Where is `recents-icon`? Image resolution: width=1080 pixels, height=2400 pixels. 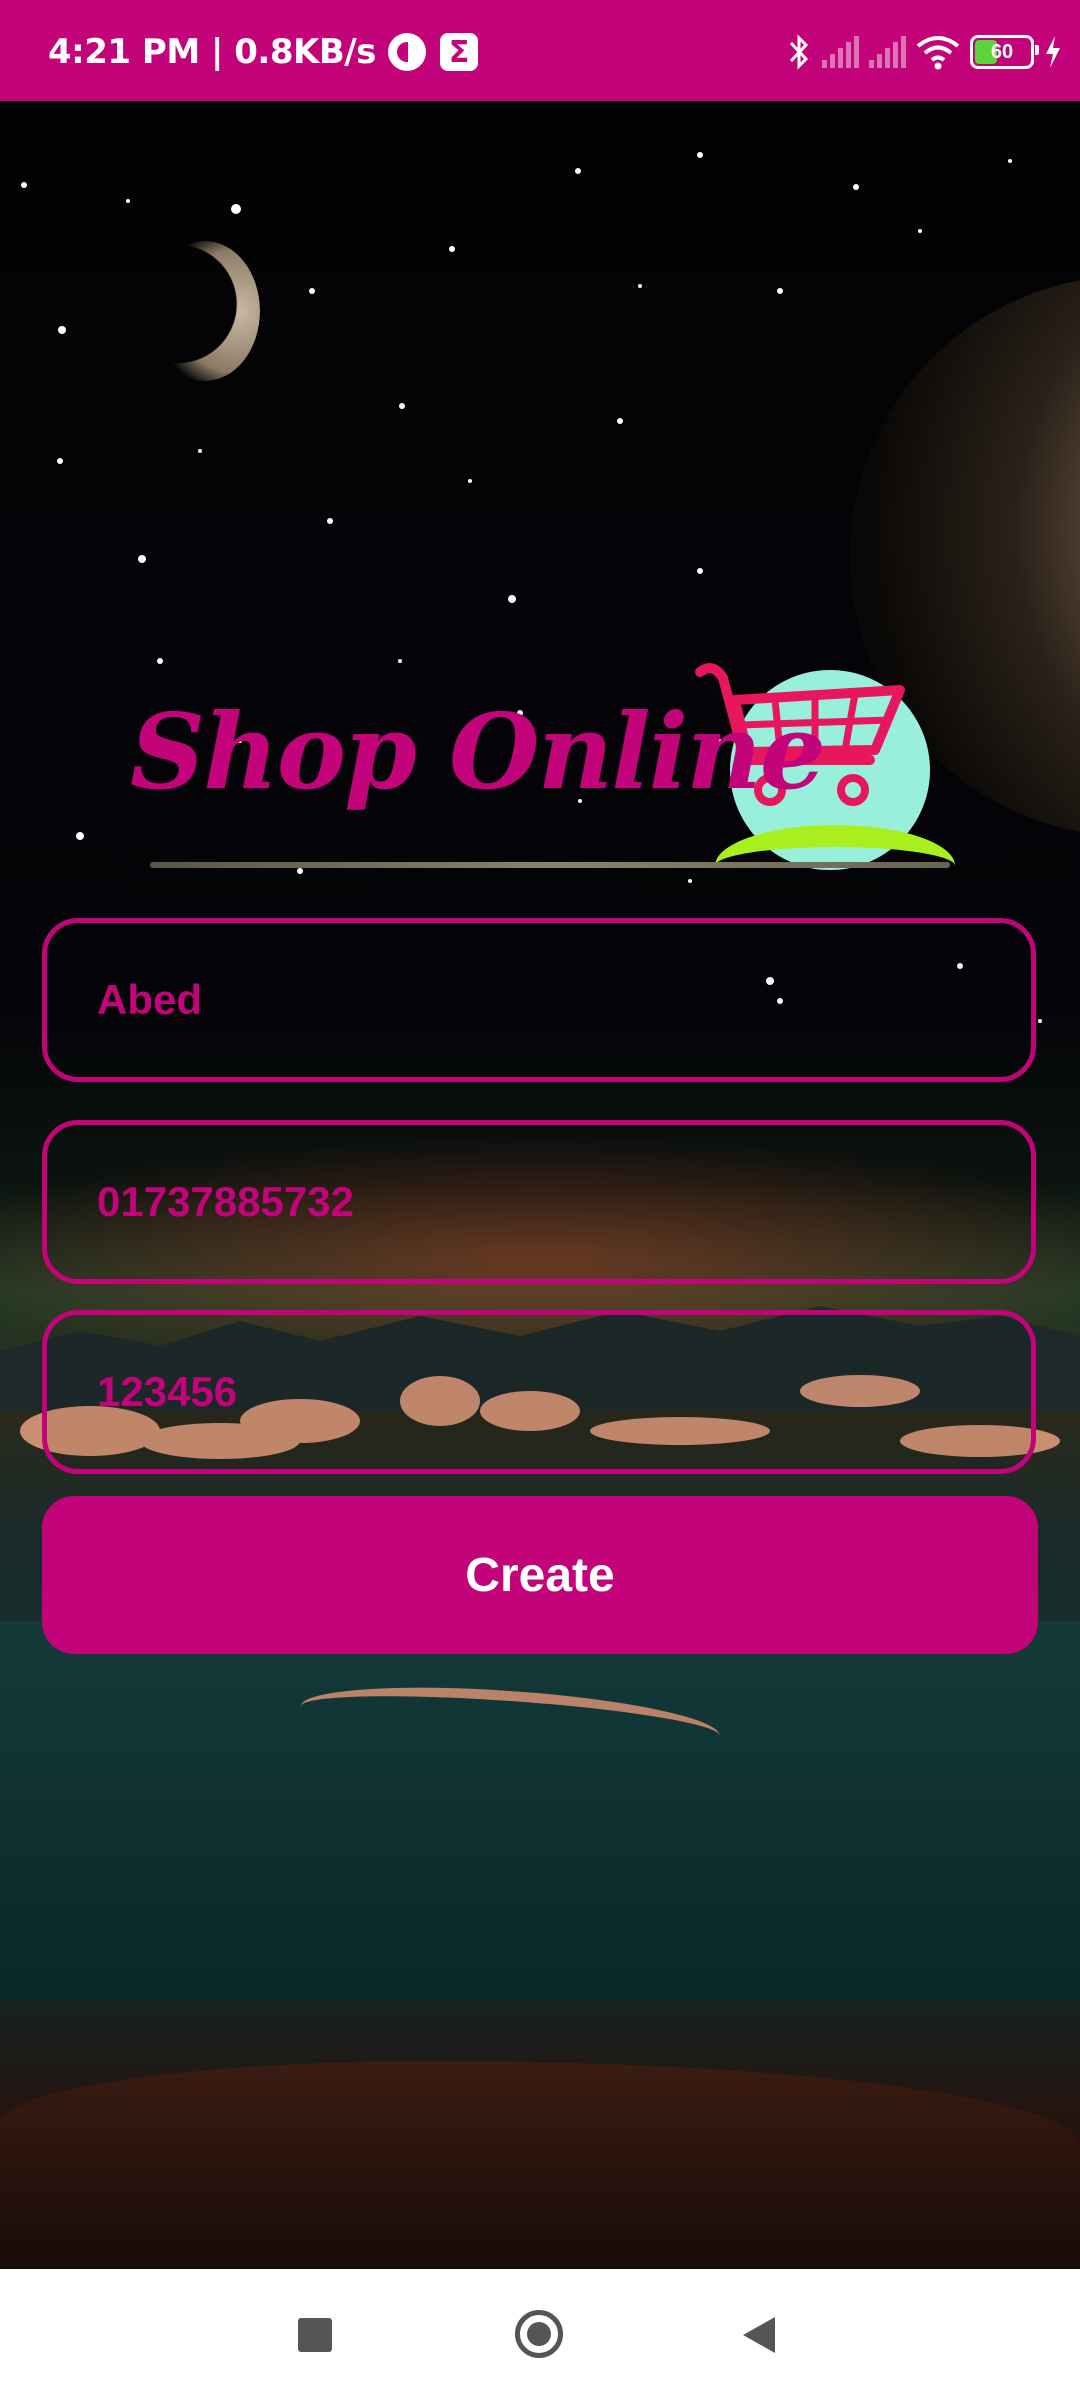
recents-icon is located at coordinates (315, 2335).